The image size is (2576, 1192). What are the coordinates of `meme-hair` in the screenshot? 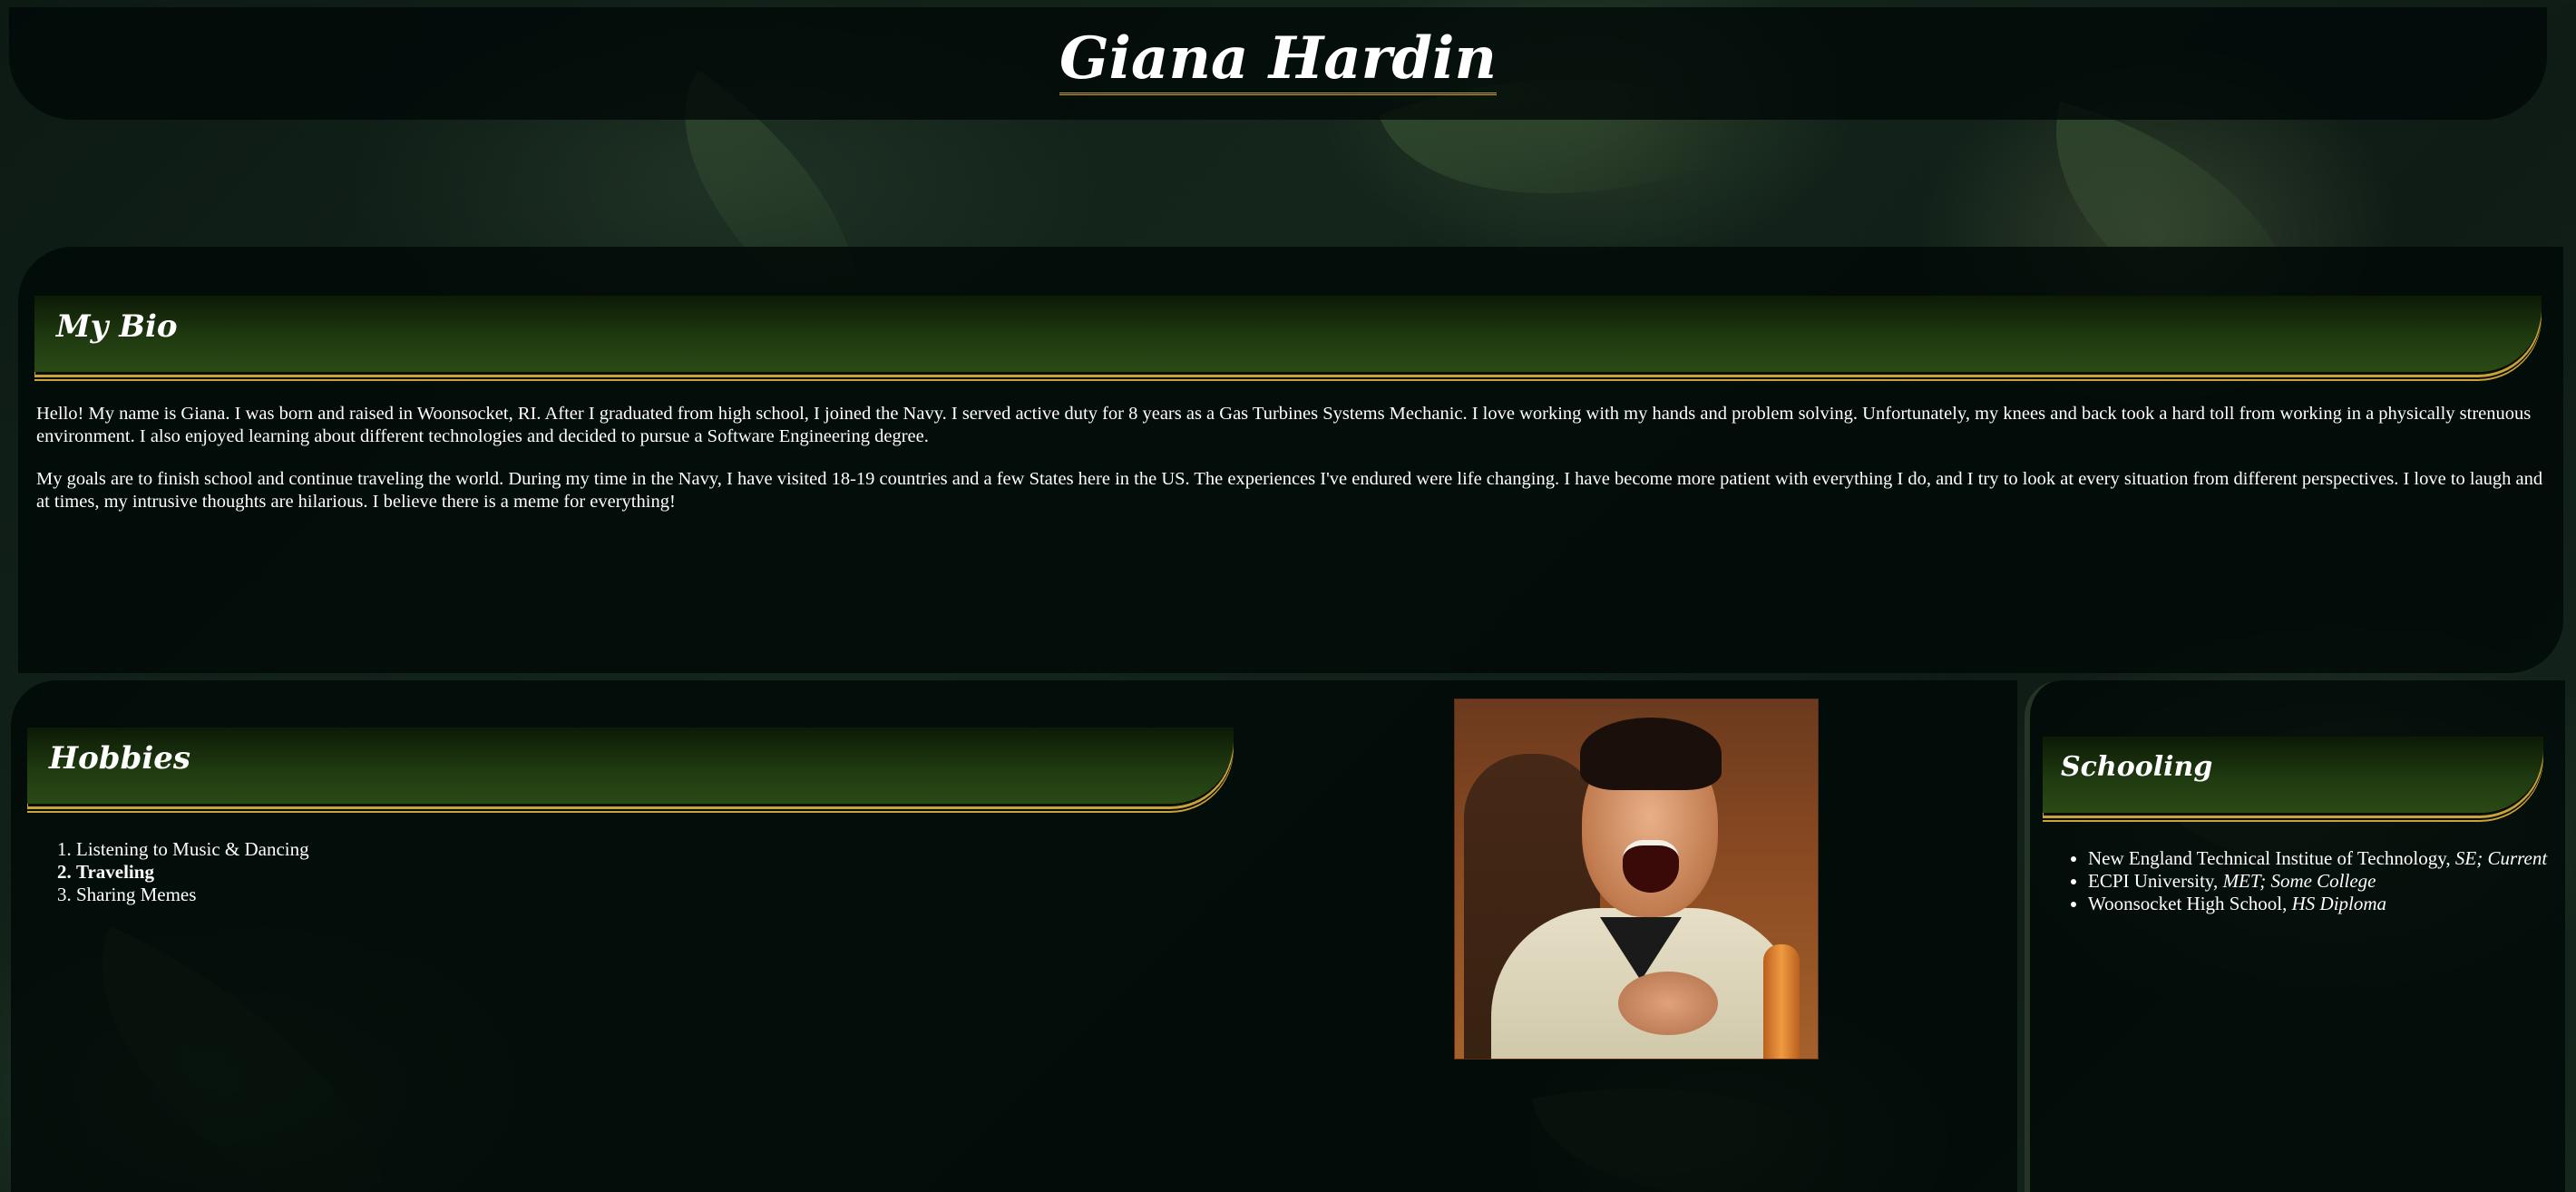 It's located at (1651, 754).